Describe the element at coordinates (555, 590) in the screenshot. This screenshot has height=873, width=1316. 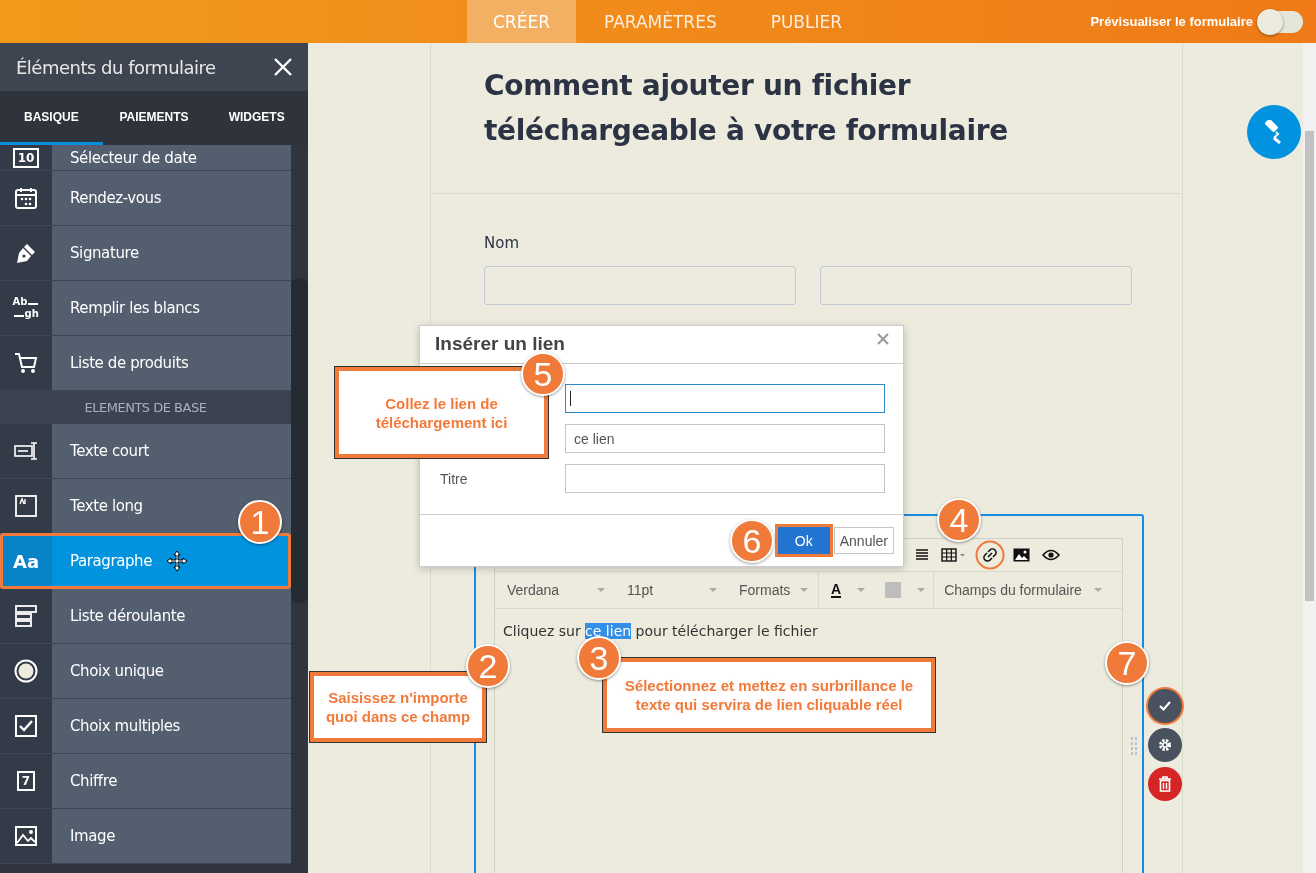
I see `toolbar-dropdown: Verdana` at that location.